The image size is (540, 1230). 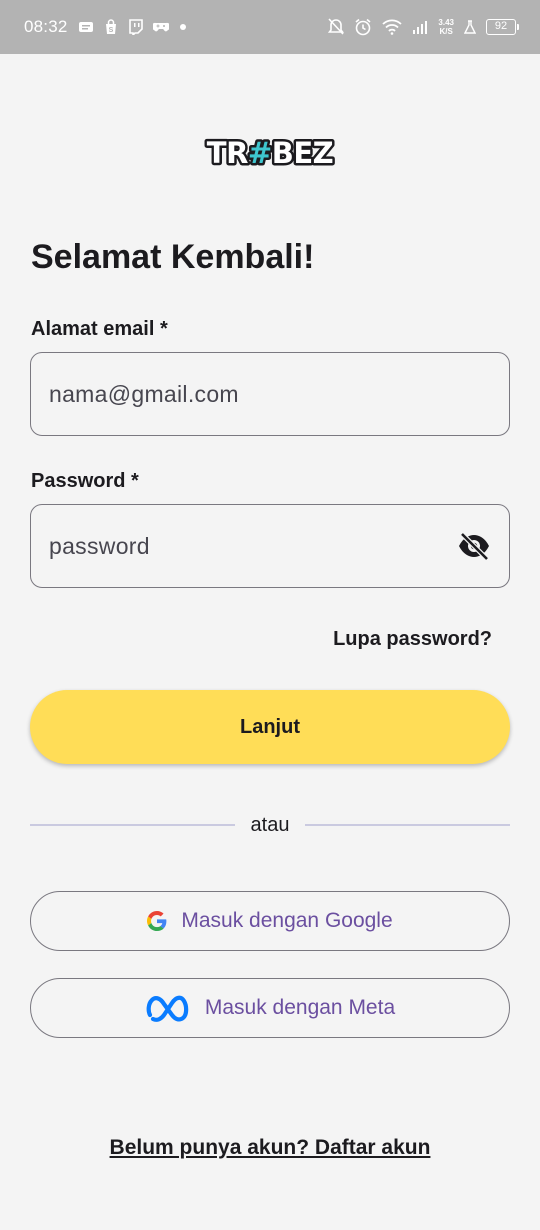 I want to click on signal-icon, so click(x=420, y=27).